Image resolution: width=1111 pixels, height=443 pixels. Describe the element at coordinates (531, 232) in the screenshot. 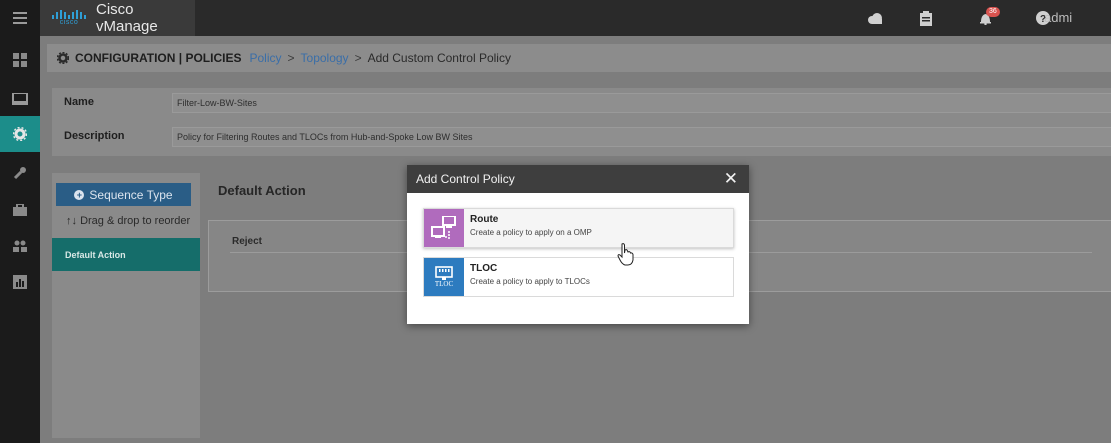

I see `route-option-description: Create a policy to apply on a OMP` at that location.